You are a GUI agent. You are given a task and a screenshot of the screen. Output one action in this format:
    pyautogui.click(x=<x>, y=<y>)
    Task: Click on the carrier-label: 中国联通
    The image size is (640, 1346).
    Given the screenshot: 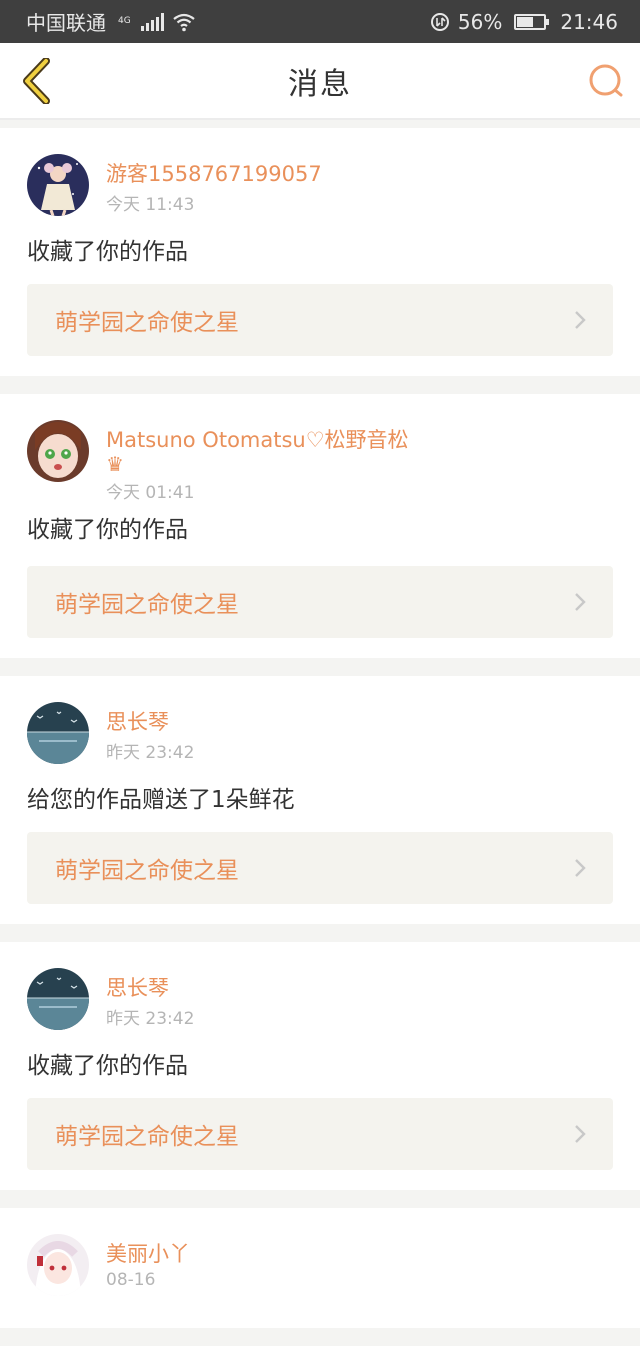 What is the action you would take?
    pyautogui.click(x=66, y=23)
    